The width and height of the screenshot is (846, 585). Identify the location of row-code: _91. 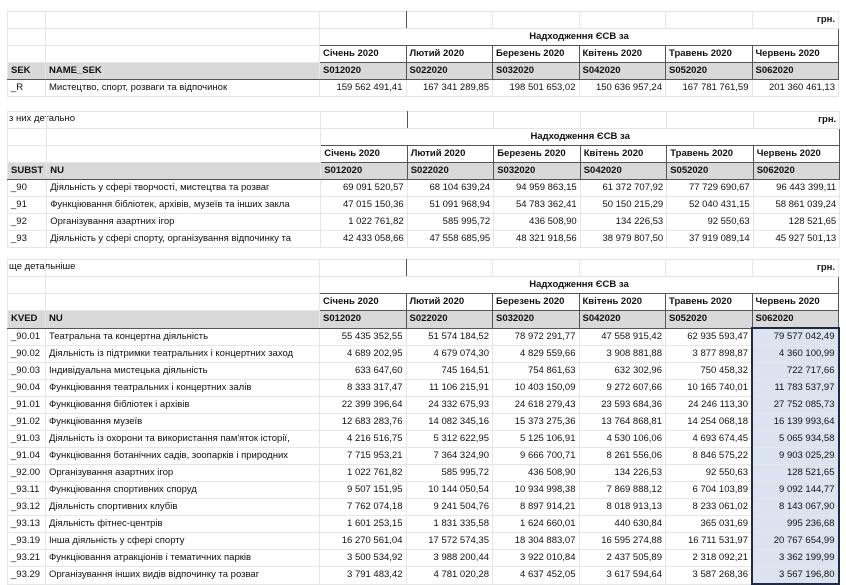
(27, 205).